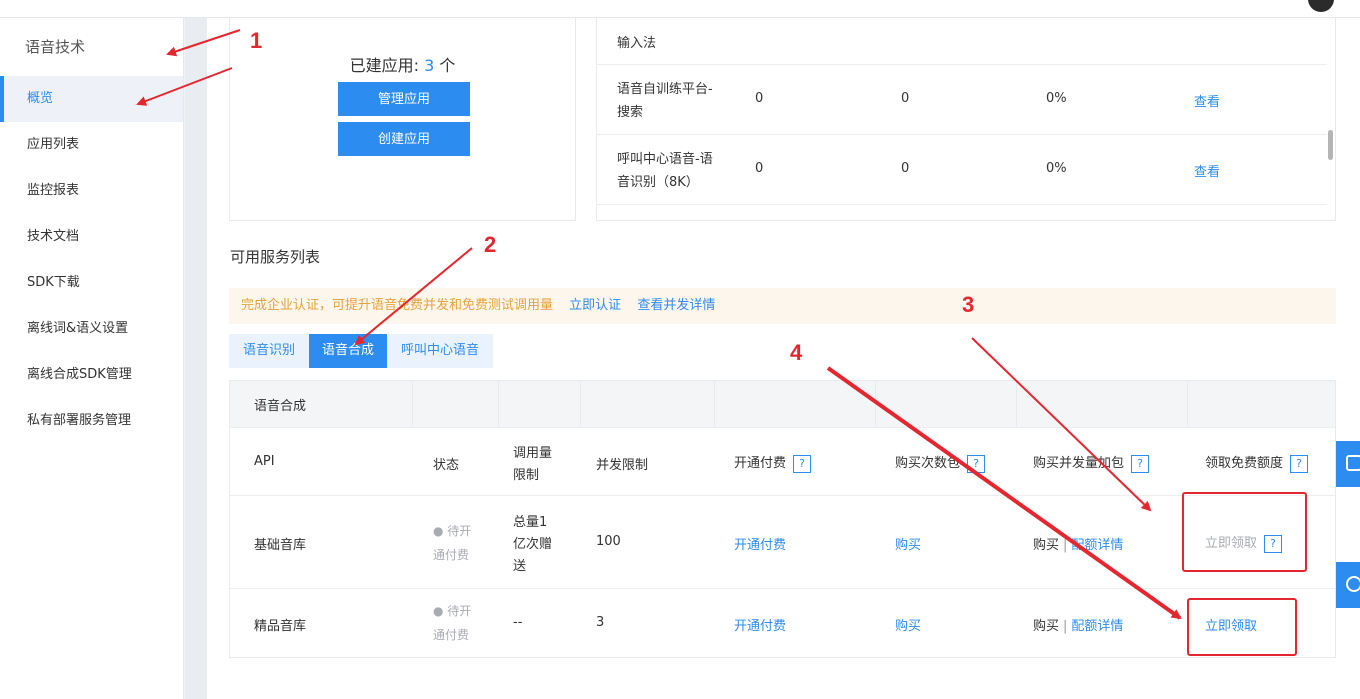 The height and width of the screenshot is (699, 1360). Describe the element at coordinates (782, 306) in the screenshot. I see `certification-notice: 完成企业认证，可提升语音免费并发和免费测试调用量 立即认证 查看并发详情` at that location.